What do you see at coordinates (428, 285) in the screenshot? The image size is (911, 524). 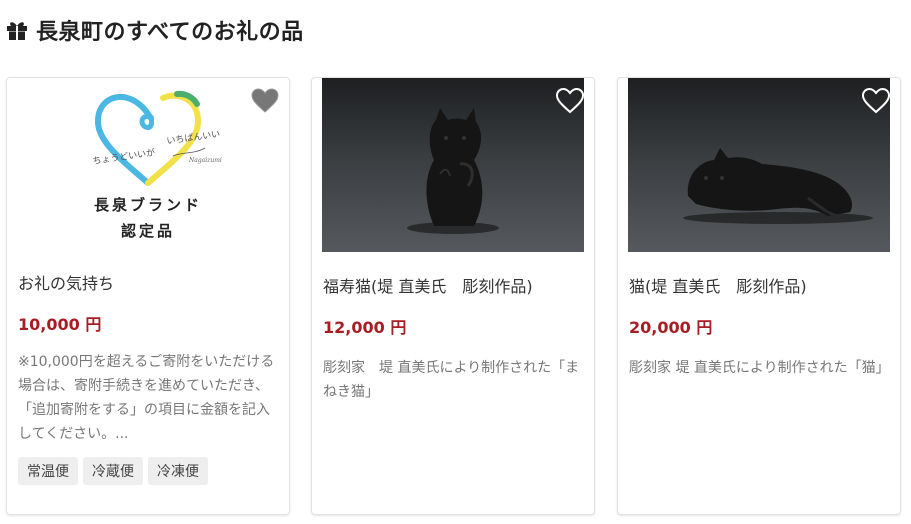 I see `product-title: 福寿猫(堤 直美氏 彫刻作品)` at bounding box center [428, 285].